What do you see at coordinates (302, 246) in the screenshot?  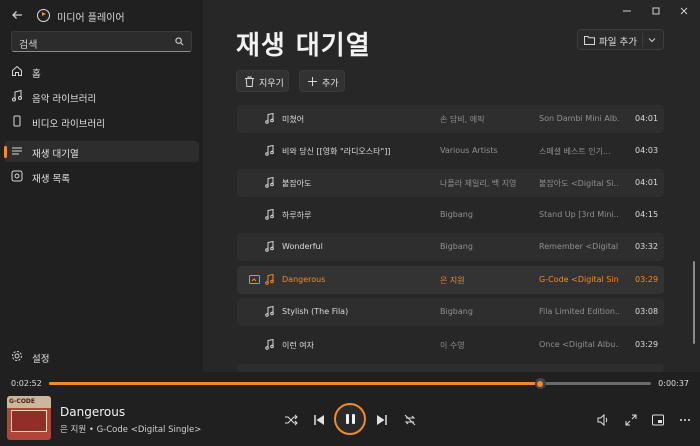 I see `track-title: Wonderful` at bounding box center [302, 246].